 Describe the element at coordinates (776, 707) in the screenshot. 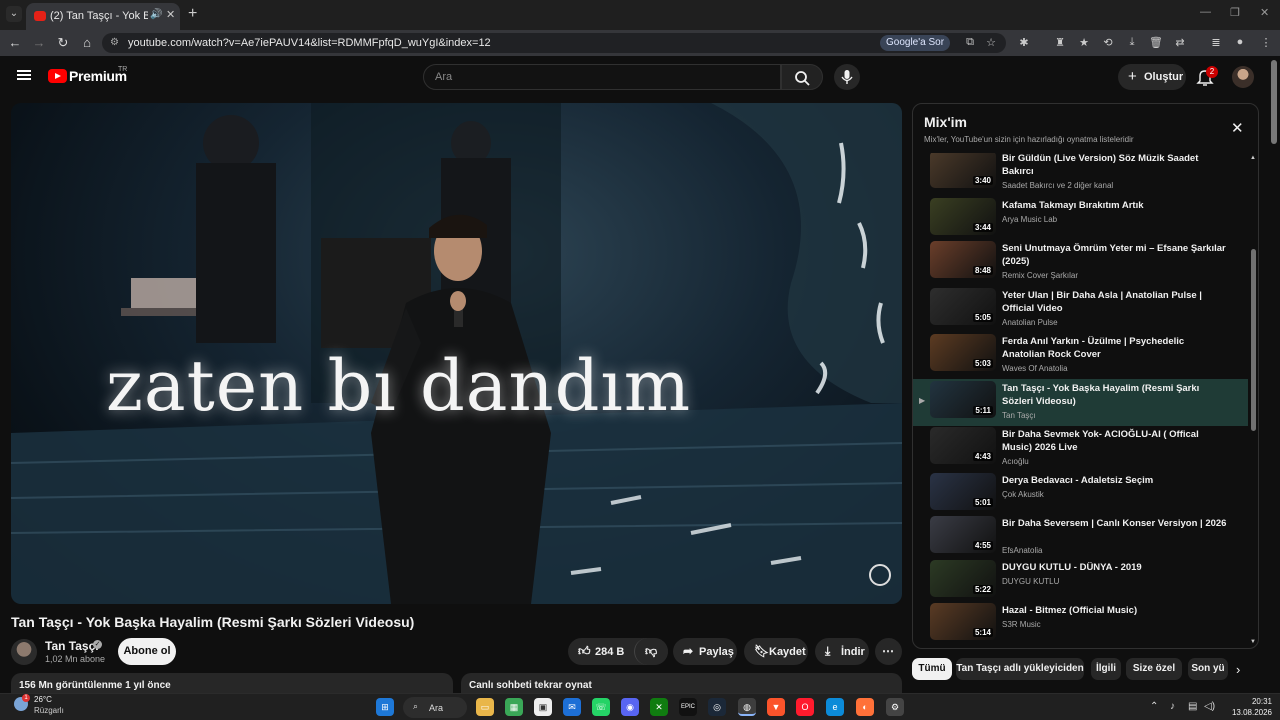

I see `brave-icon: ▼` at that location.